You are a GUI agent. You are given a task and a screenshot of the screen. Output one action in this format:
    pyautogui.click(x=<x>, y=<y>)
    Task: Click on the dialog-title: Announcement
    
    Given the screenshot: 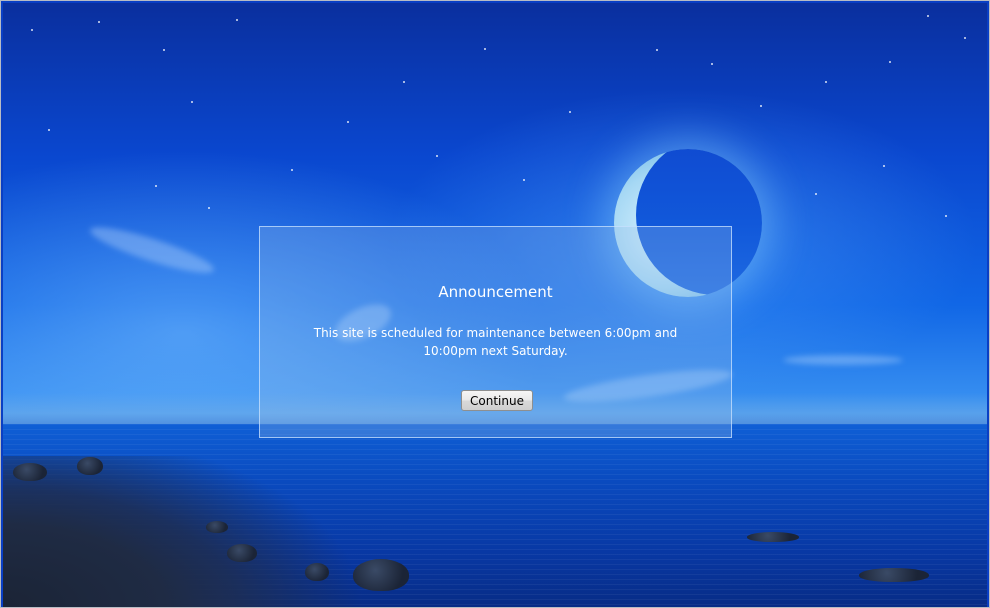 What is the action you would take?
    pyautogui.click(x=495, y=292)
    